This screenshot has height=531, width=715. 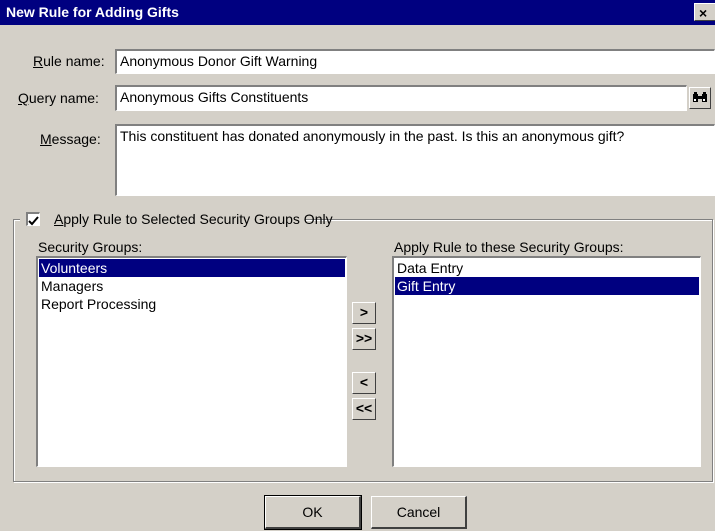 What do you see at coordinates (219, 61) in the screenshot?
I see `rule-name-value: Anonymous Donor Gift Warning` at bounding box center [219, 61].